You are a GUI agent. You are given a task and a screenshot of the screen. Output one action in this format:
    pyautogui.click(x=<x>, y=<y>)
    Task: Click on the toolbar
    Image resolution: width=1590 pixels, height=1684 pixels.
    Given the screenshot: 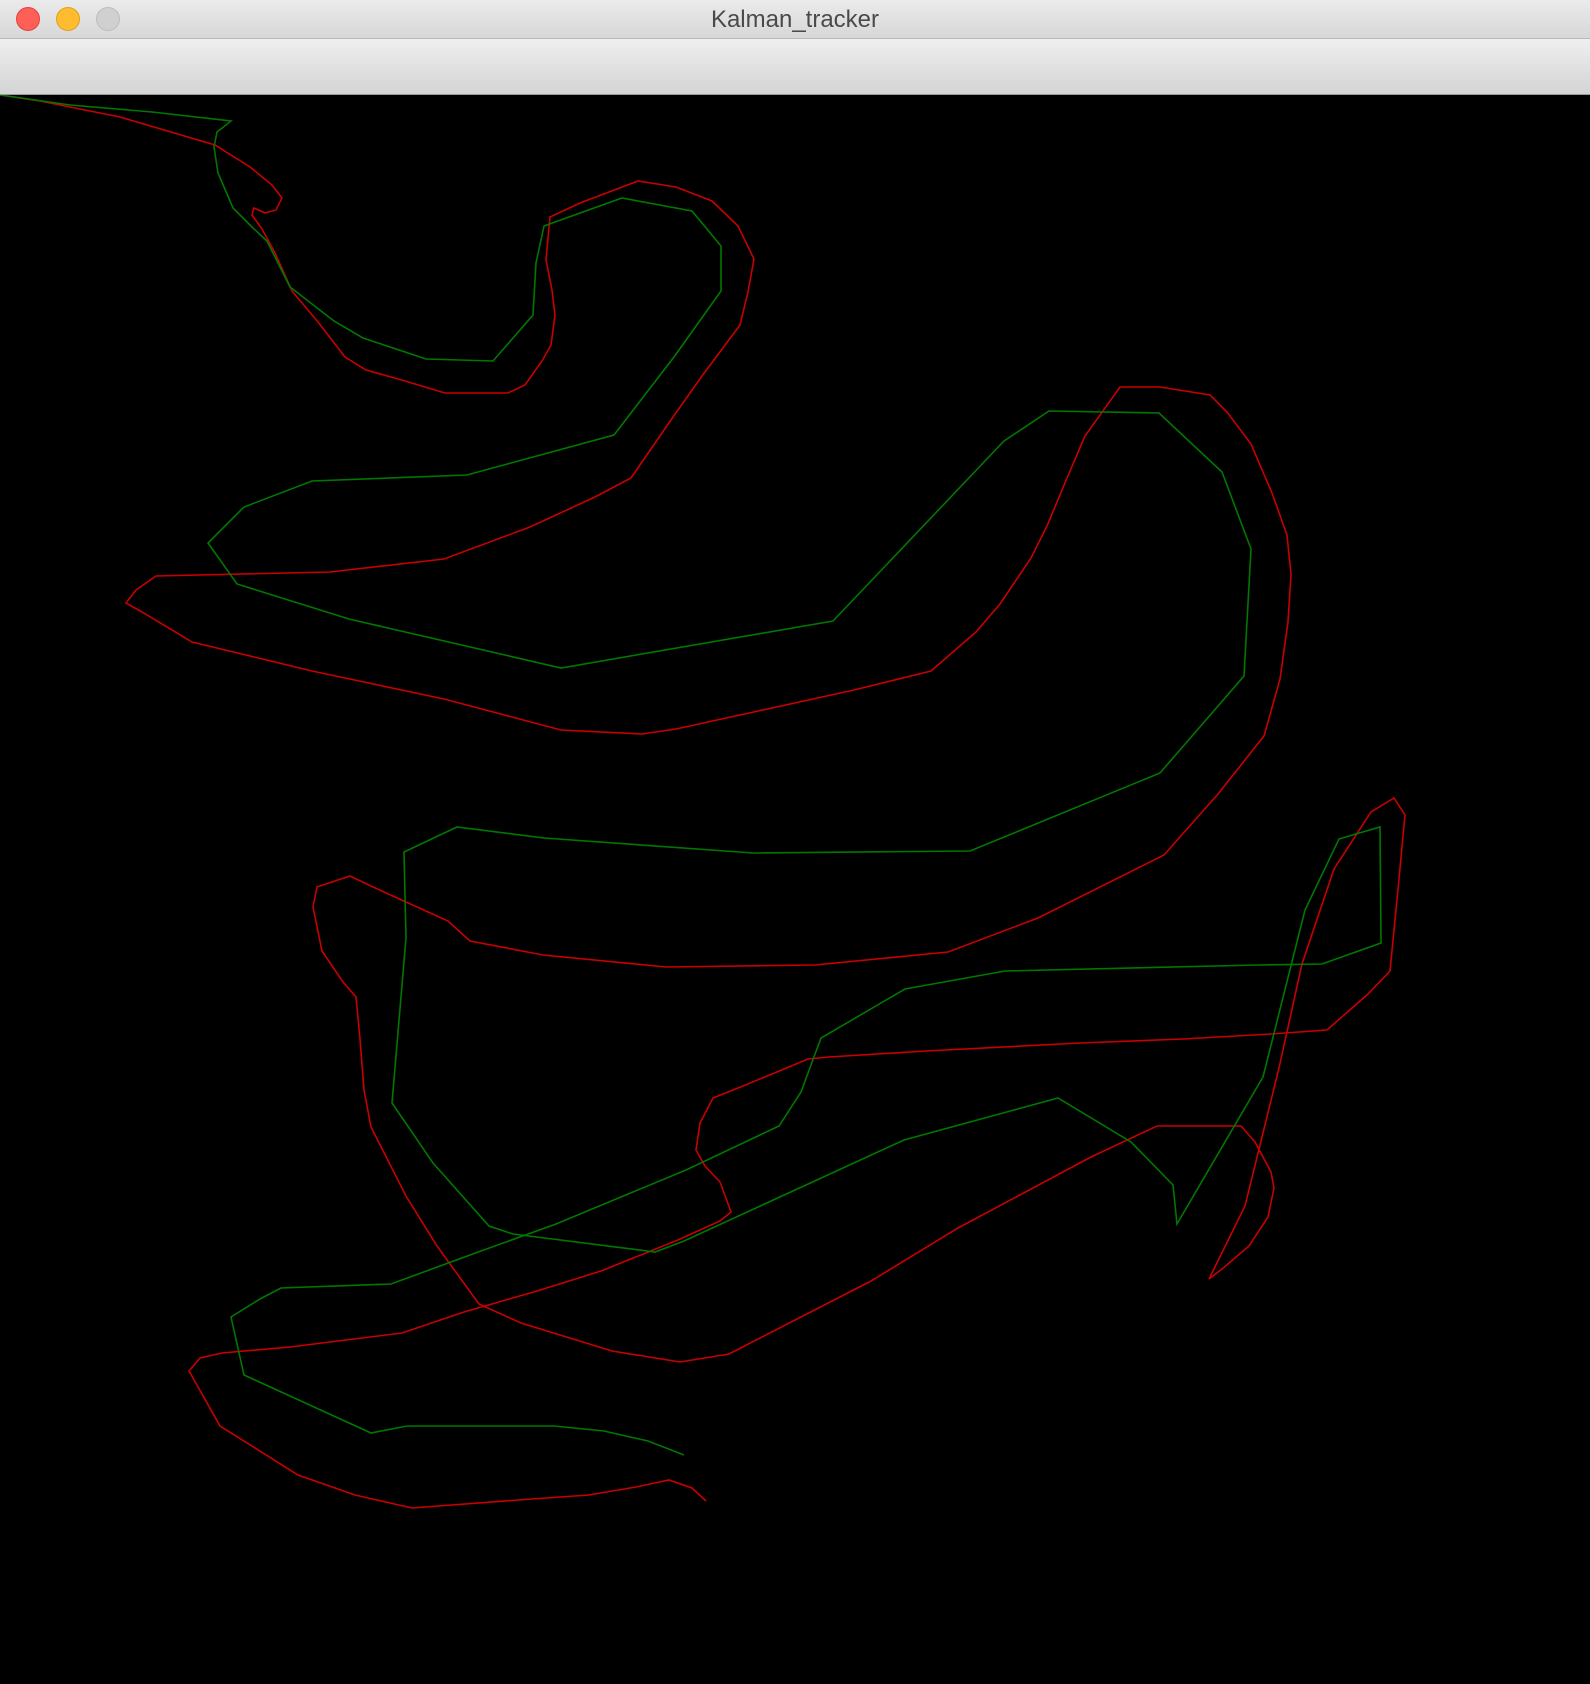 What is the action you would take?
    pyautogui.click(x=795, y=67)
    